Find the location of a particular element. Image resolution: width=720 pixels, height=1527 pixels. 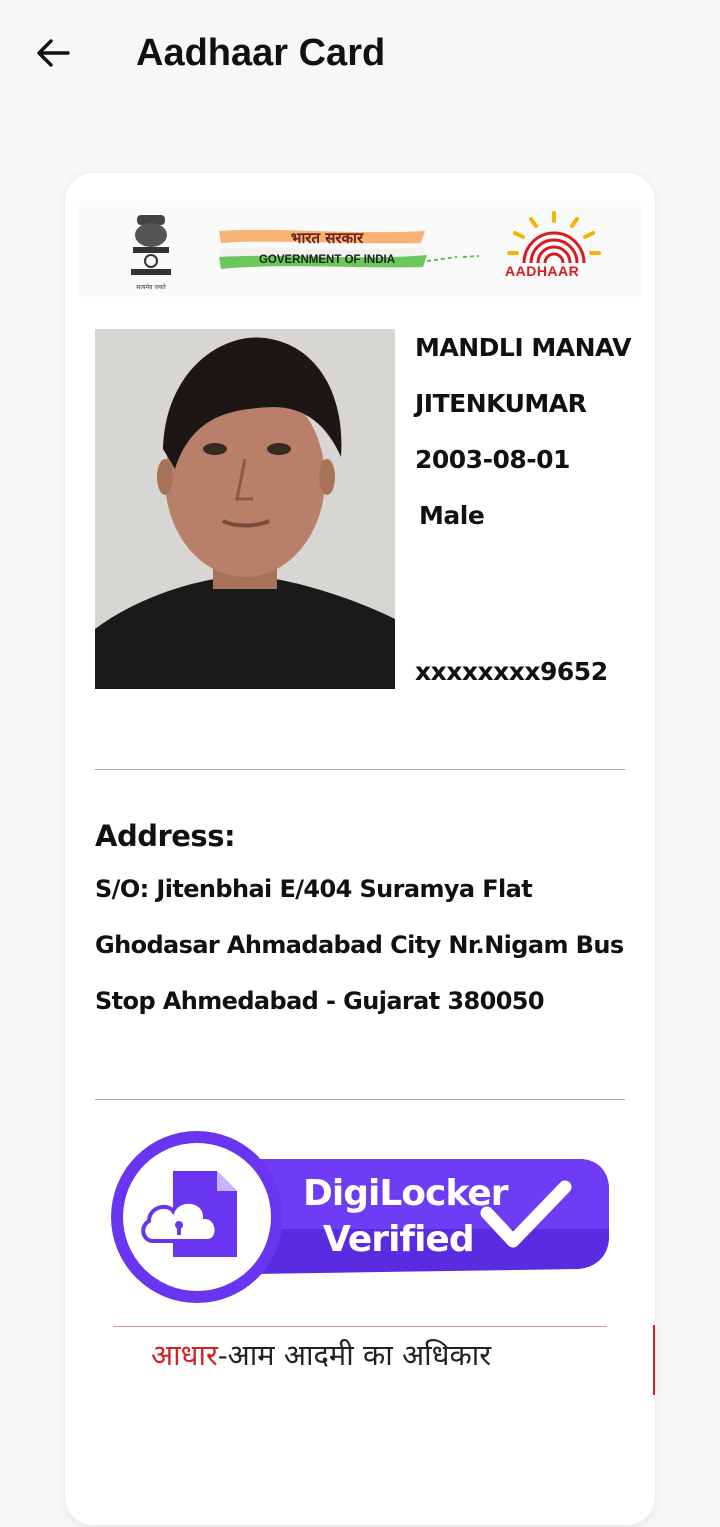

digilocker-label: DigiLocker is located at coordinates (405, 1193).